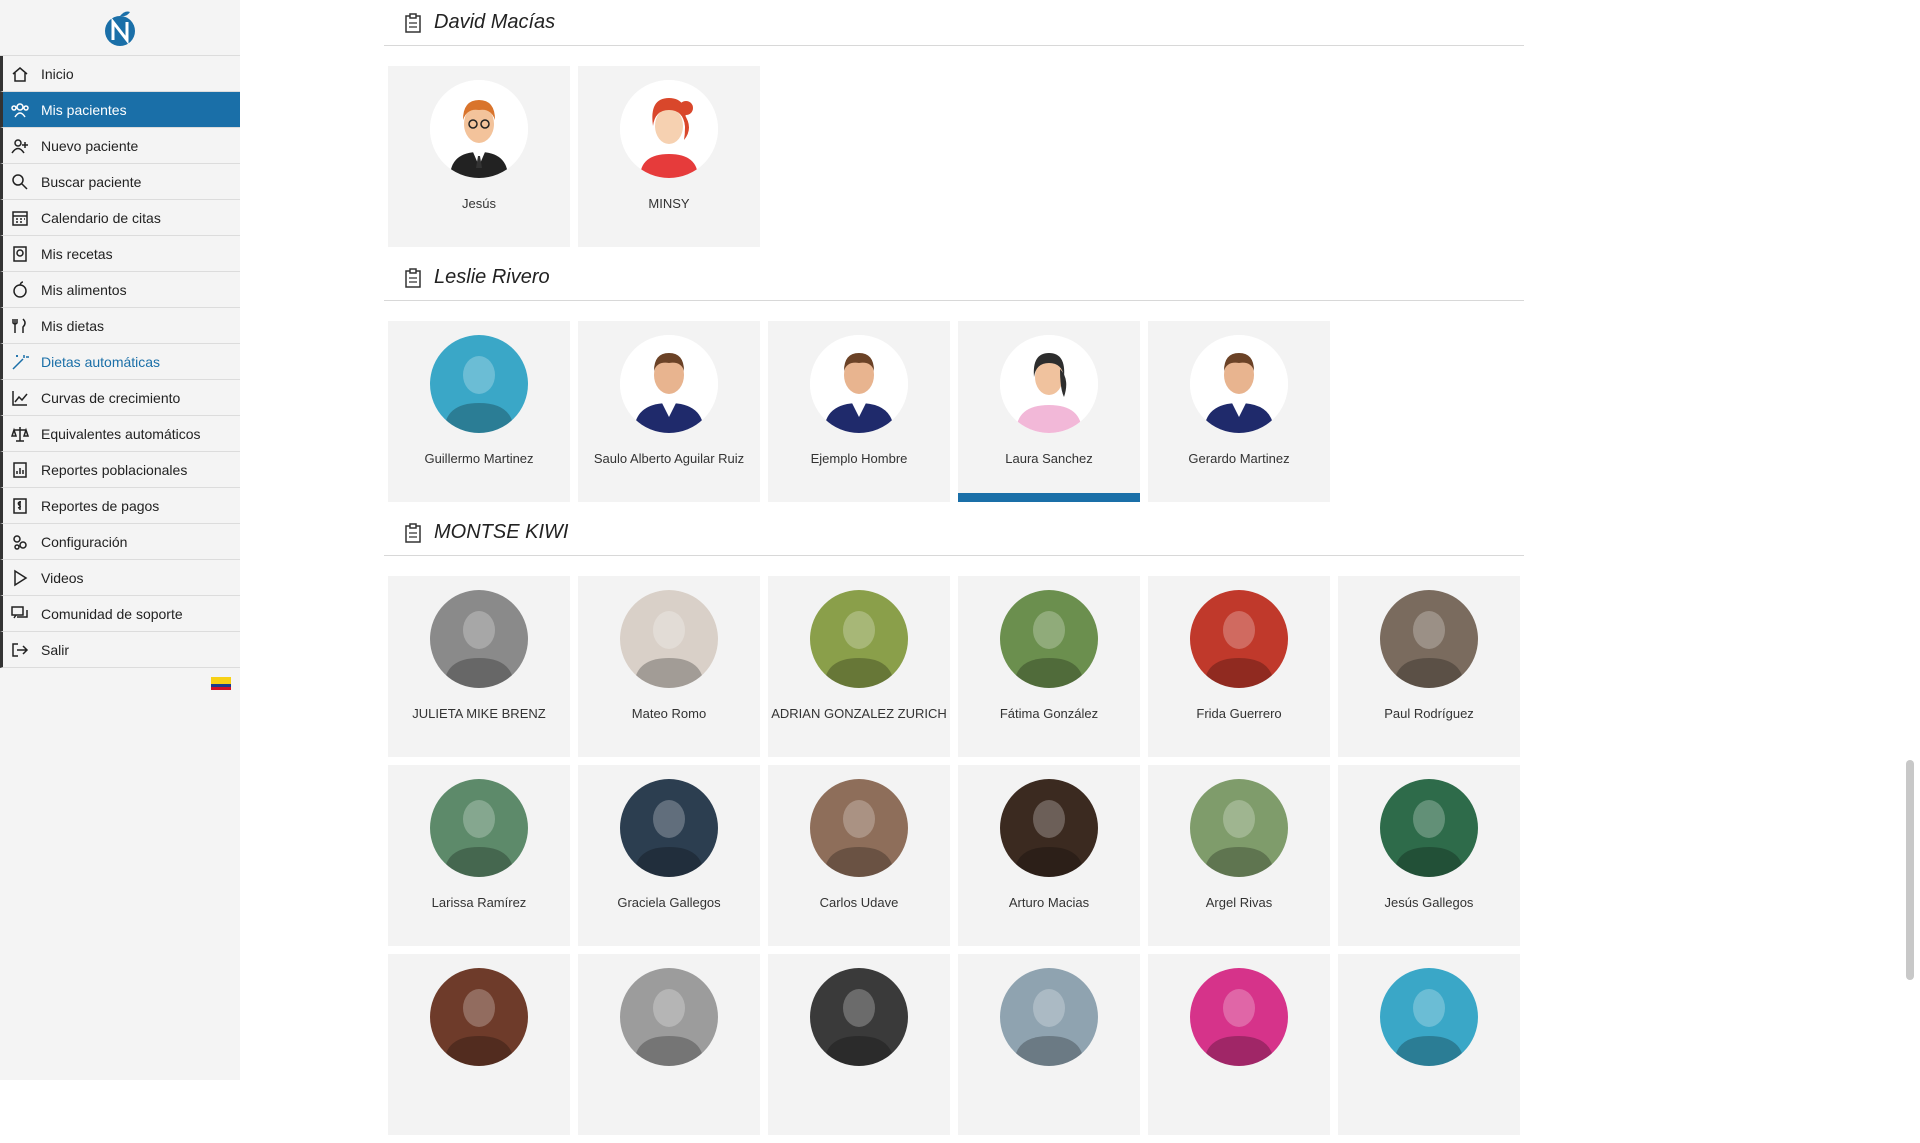 This screenshot has width=1920, height=1143. I want to click on play-icon, so click(21, 577).